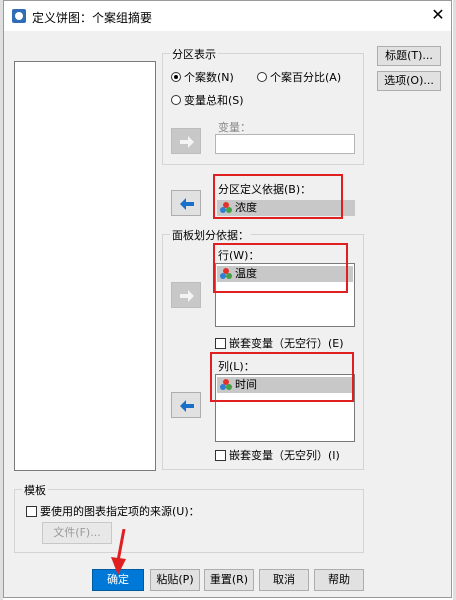 This screenshot has width=456, height=600. I want to click on paste-button: 粘贴(P), so click(175, 580).